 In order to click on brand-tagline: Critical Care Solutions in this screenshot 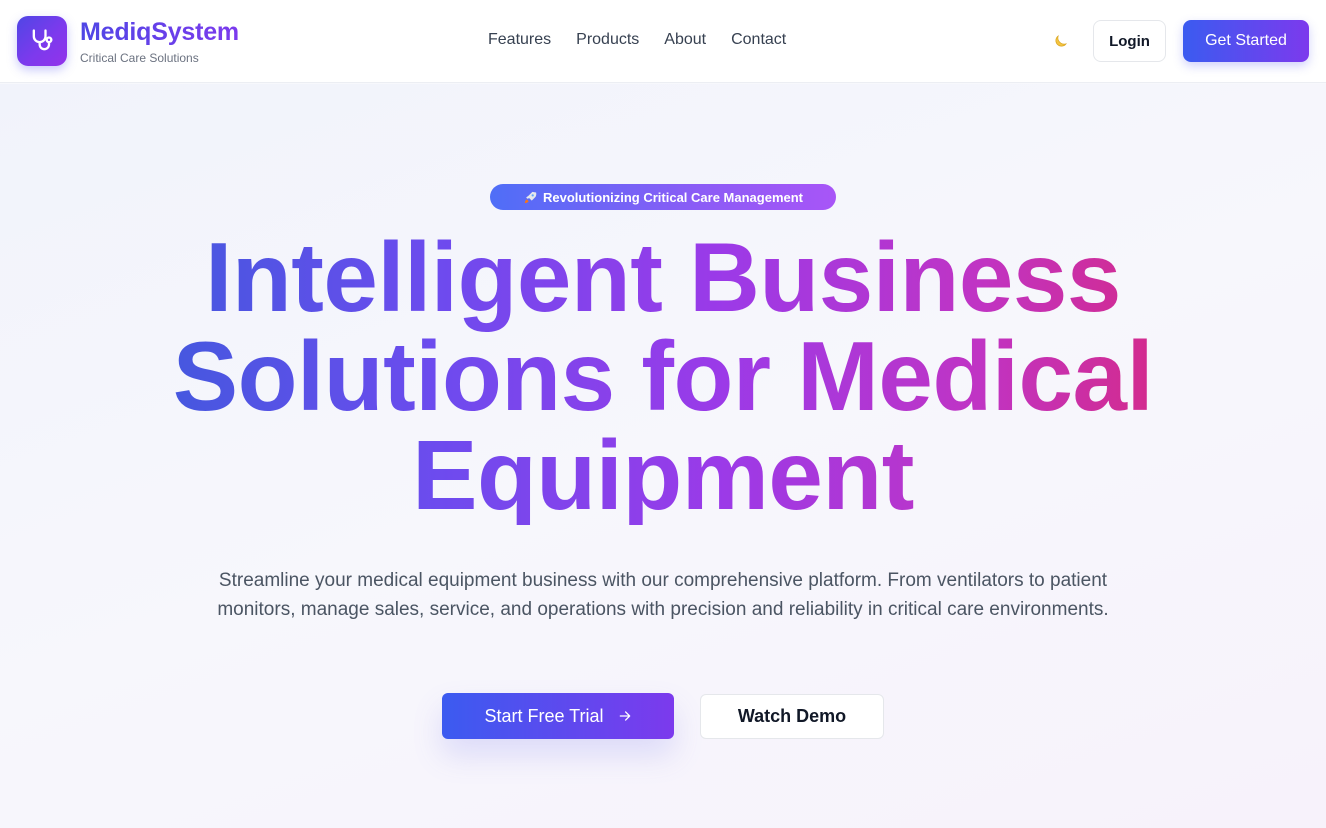, I will do `click(139, 58)`.